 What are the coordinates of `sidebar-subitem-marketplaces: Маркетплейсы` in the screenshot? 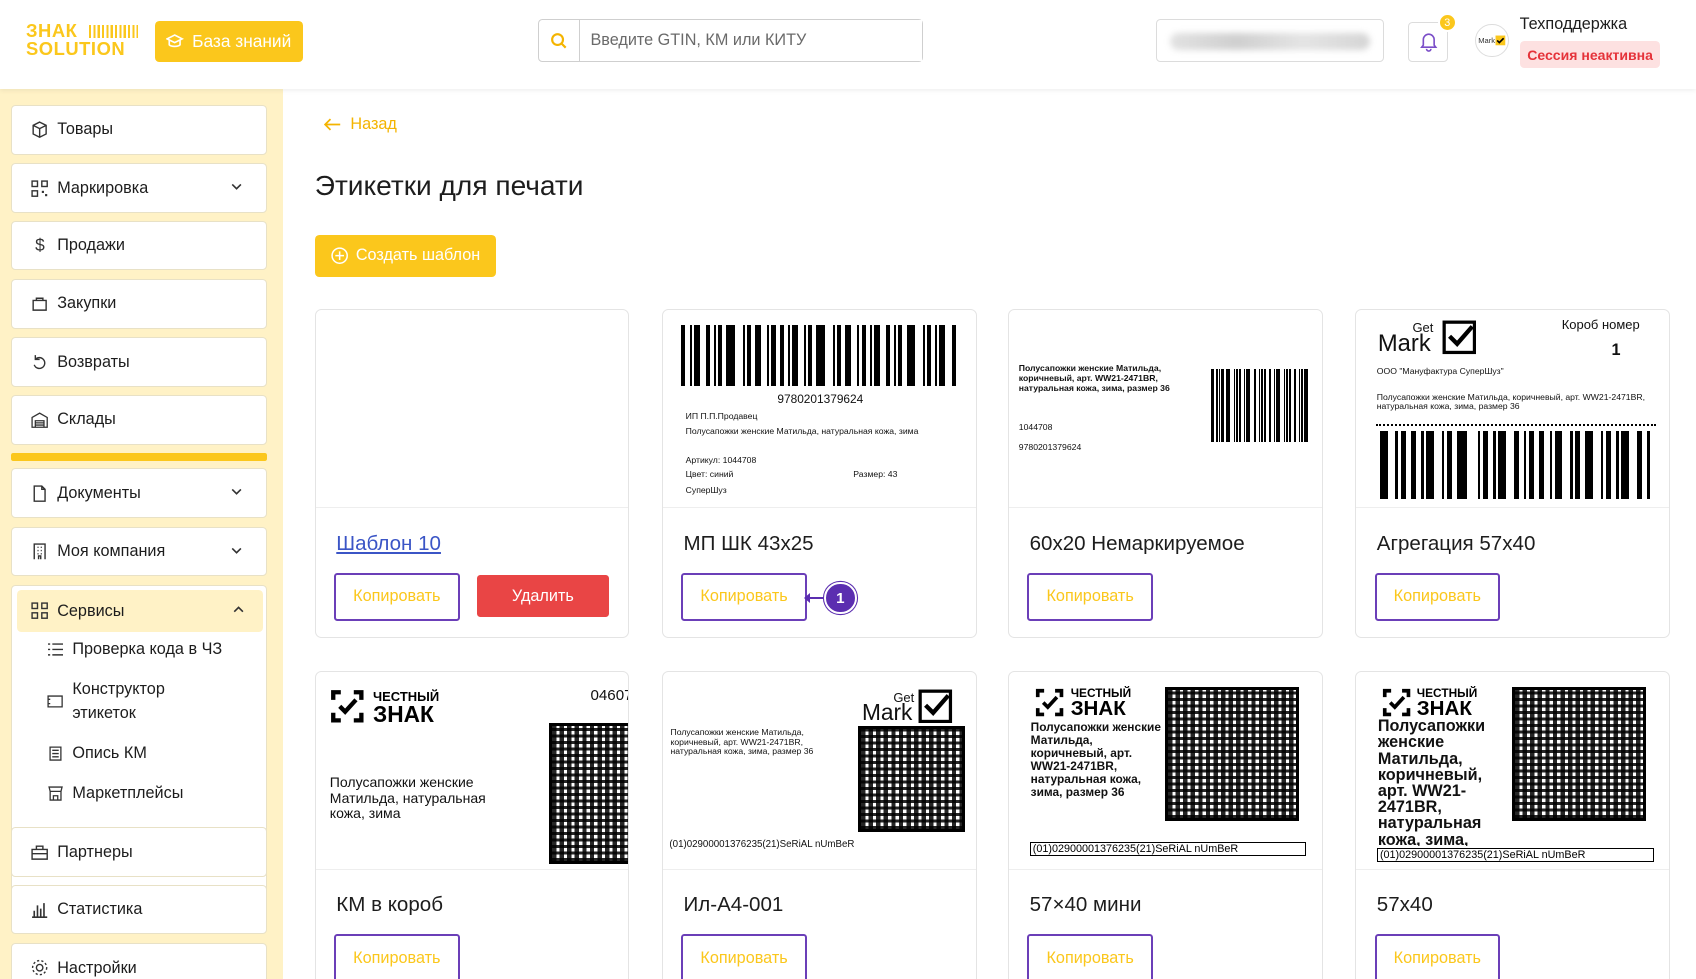 It's located at (114, 794).